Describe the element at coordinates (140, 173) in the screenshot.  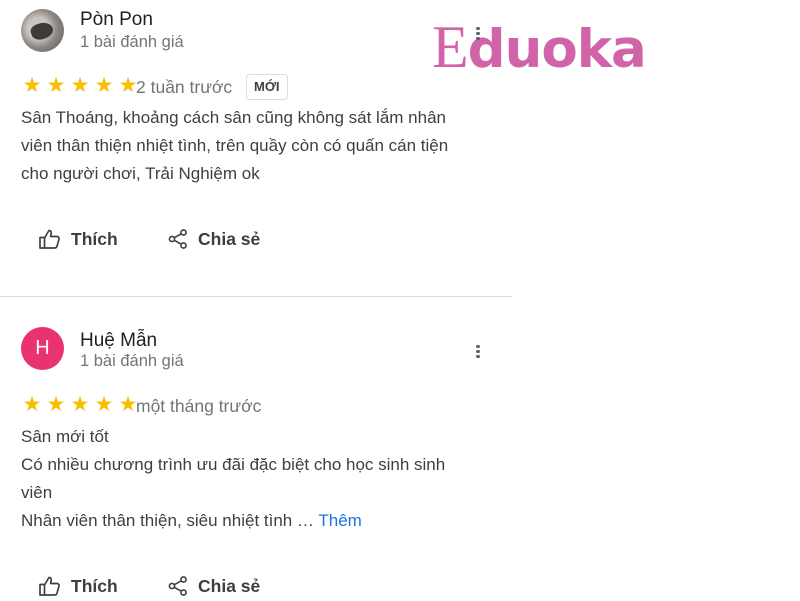
I see `review-text-line: cho người chơi, Trải Nghiệm ok` at that location.